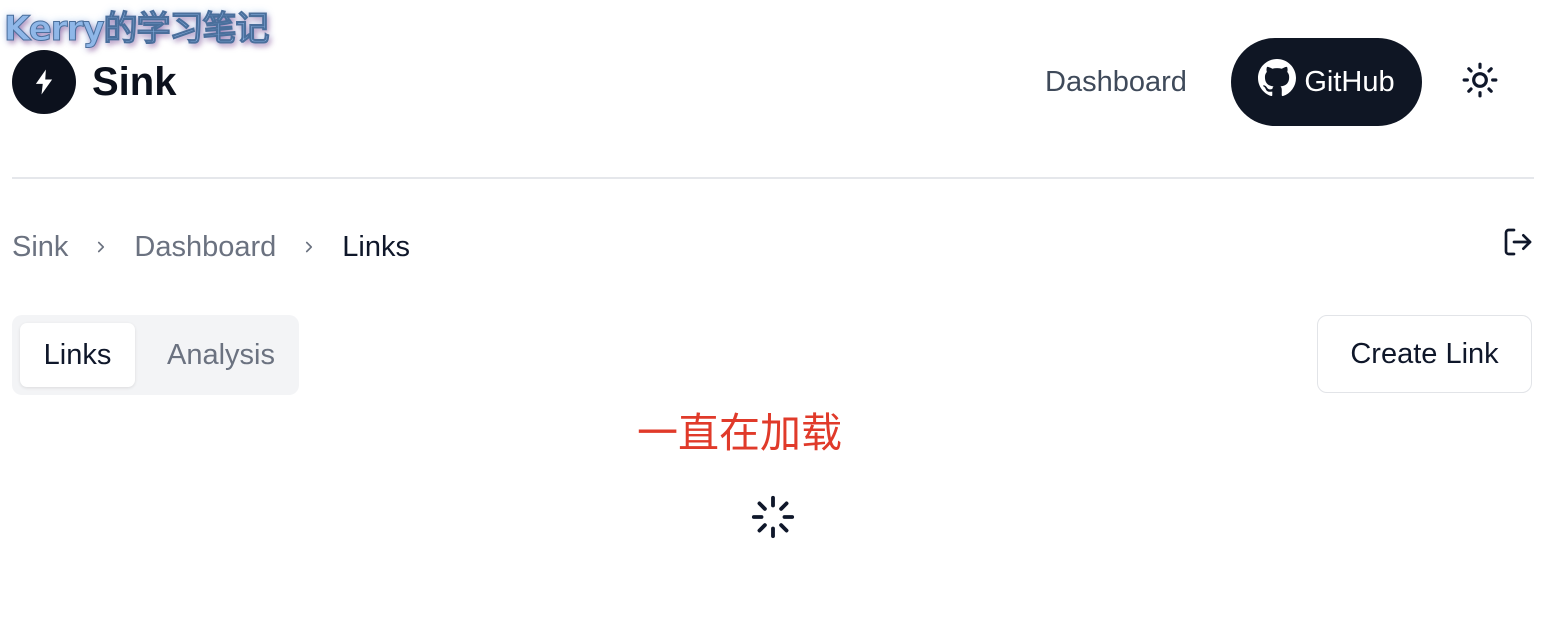 The image size is (1553, 635). What do you see at coordinates (137, 29) in the screenshot?
I see `watermark-text: Kerry的学习笔记` at bounding box center [137, 29].